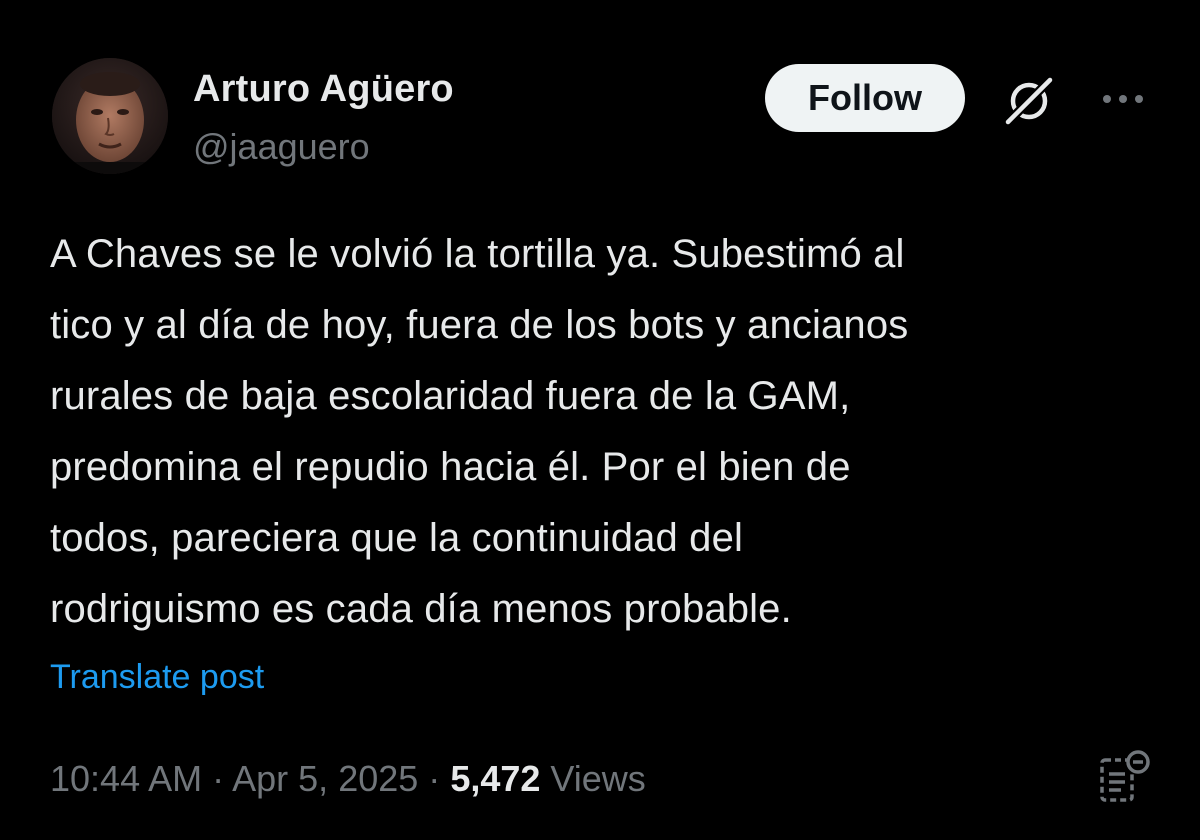 Image resolution: width=1200 pixels, height=840 pixels. I want to click on more-horizontal-icon, so click(1123, 99).